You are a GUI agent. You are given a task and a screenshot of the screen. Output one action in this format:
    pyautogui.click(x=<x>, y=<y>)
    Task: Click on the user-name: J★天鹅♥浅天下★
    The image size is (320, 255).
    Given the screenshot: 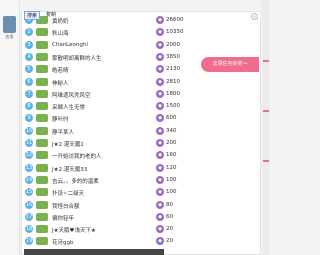 What is the action you would take?
    pyautogui.click(x=74, y=230)
    